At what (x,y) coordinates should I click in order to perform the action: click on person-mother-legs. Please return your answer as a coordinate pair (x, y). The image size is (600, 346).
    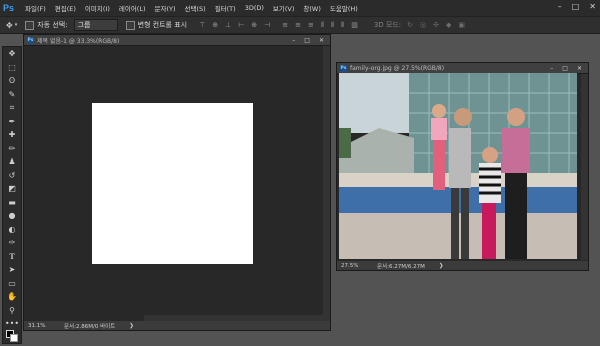
    Looking at the image, I should click on (516, 216).